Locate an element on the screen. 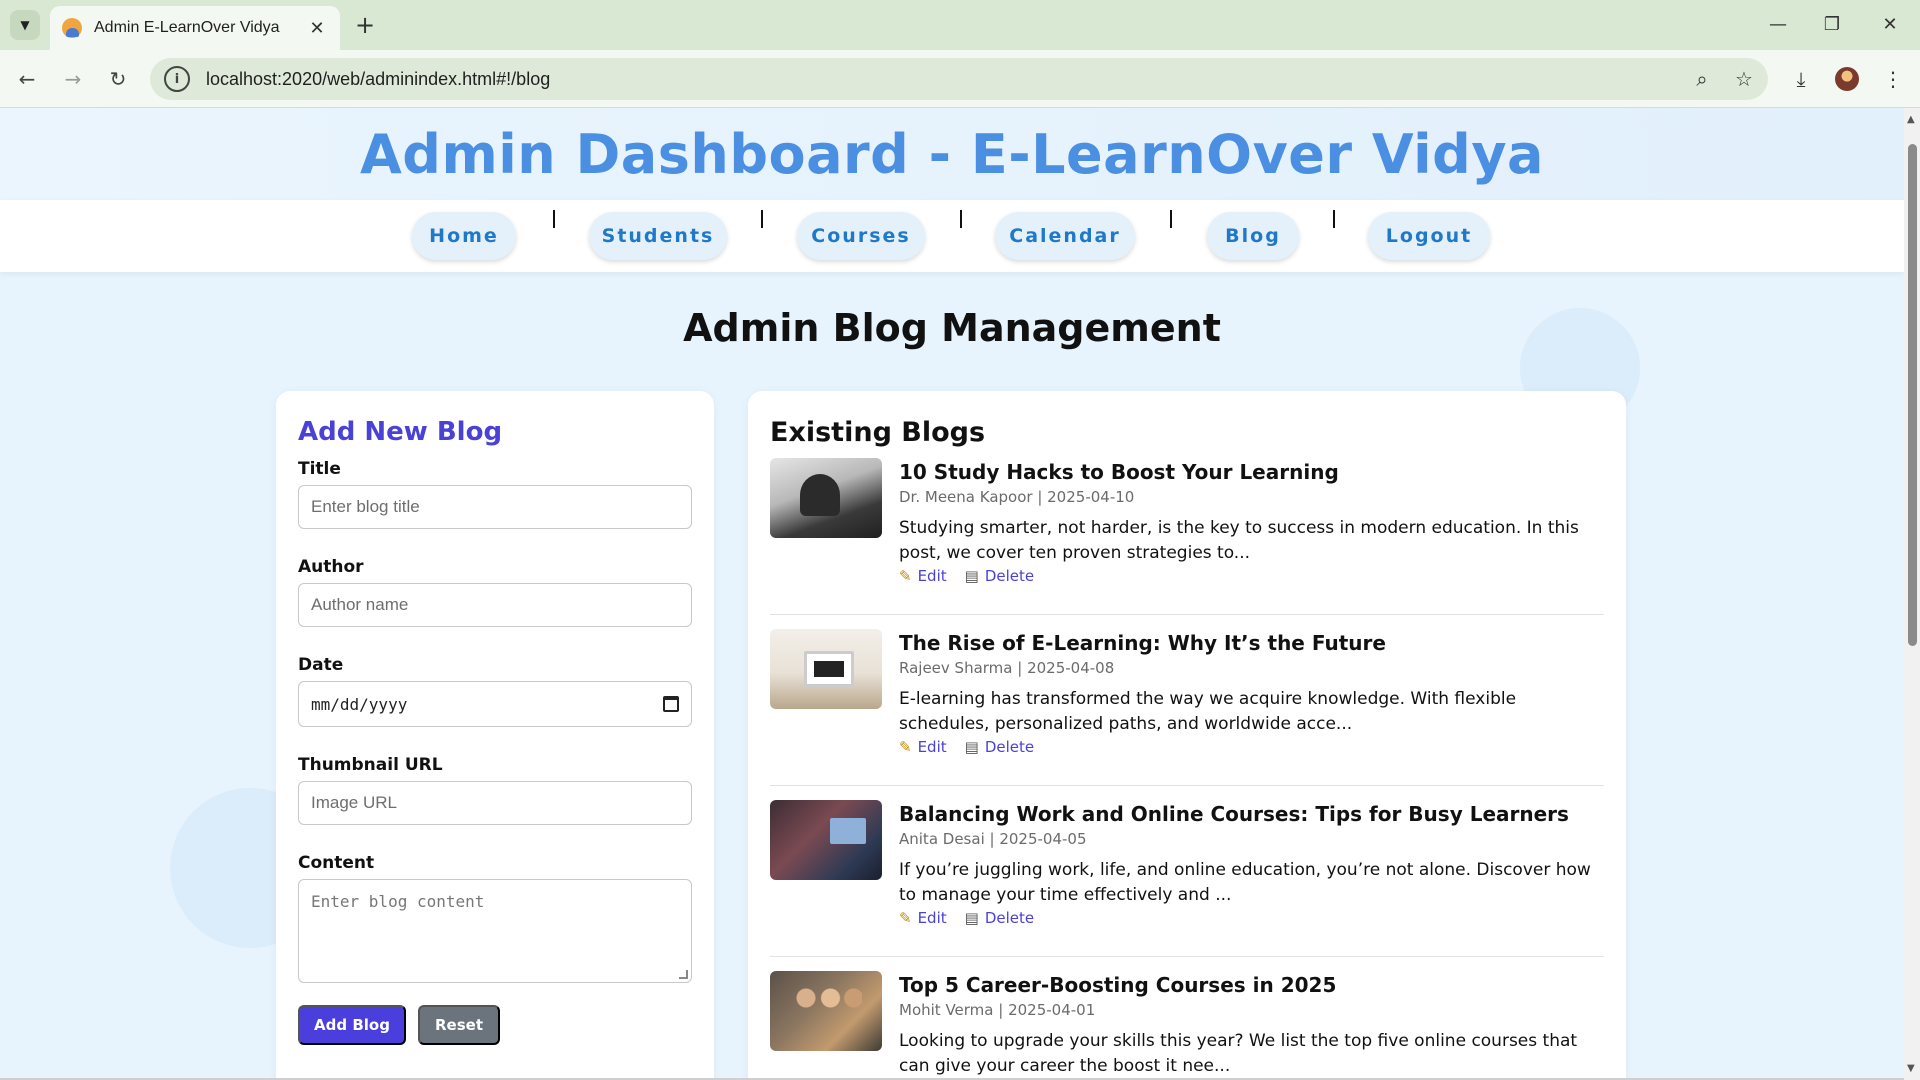  back-arrow-icon: ← is located at coordinates (27, 79).